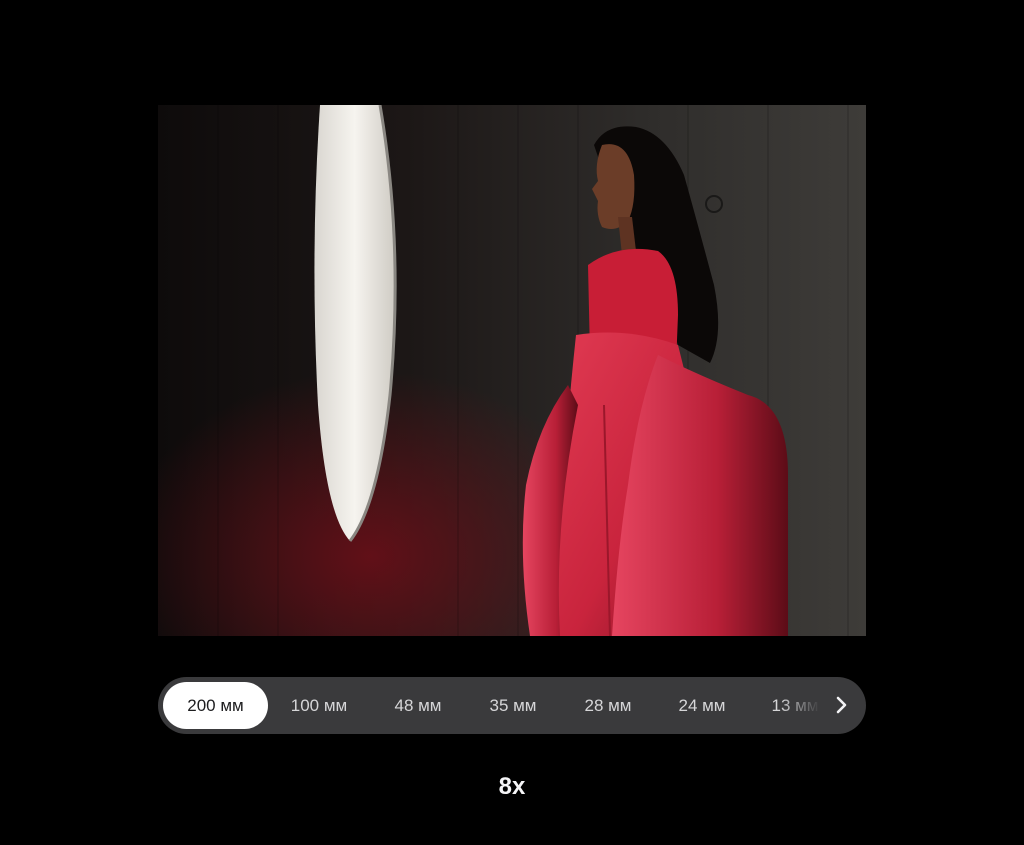 This screenshot has height=845, width=1024. Describe the element at coordinates (418, 705) in the screenshot. I see `lens-option-48mm: 48 мм` at that location.